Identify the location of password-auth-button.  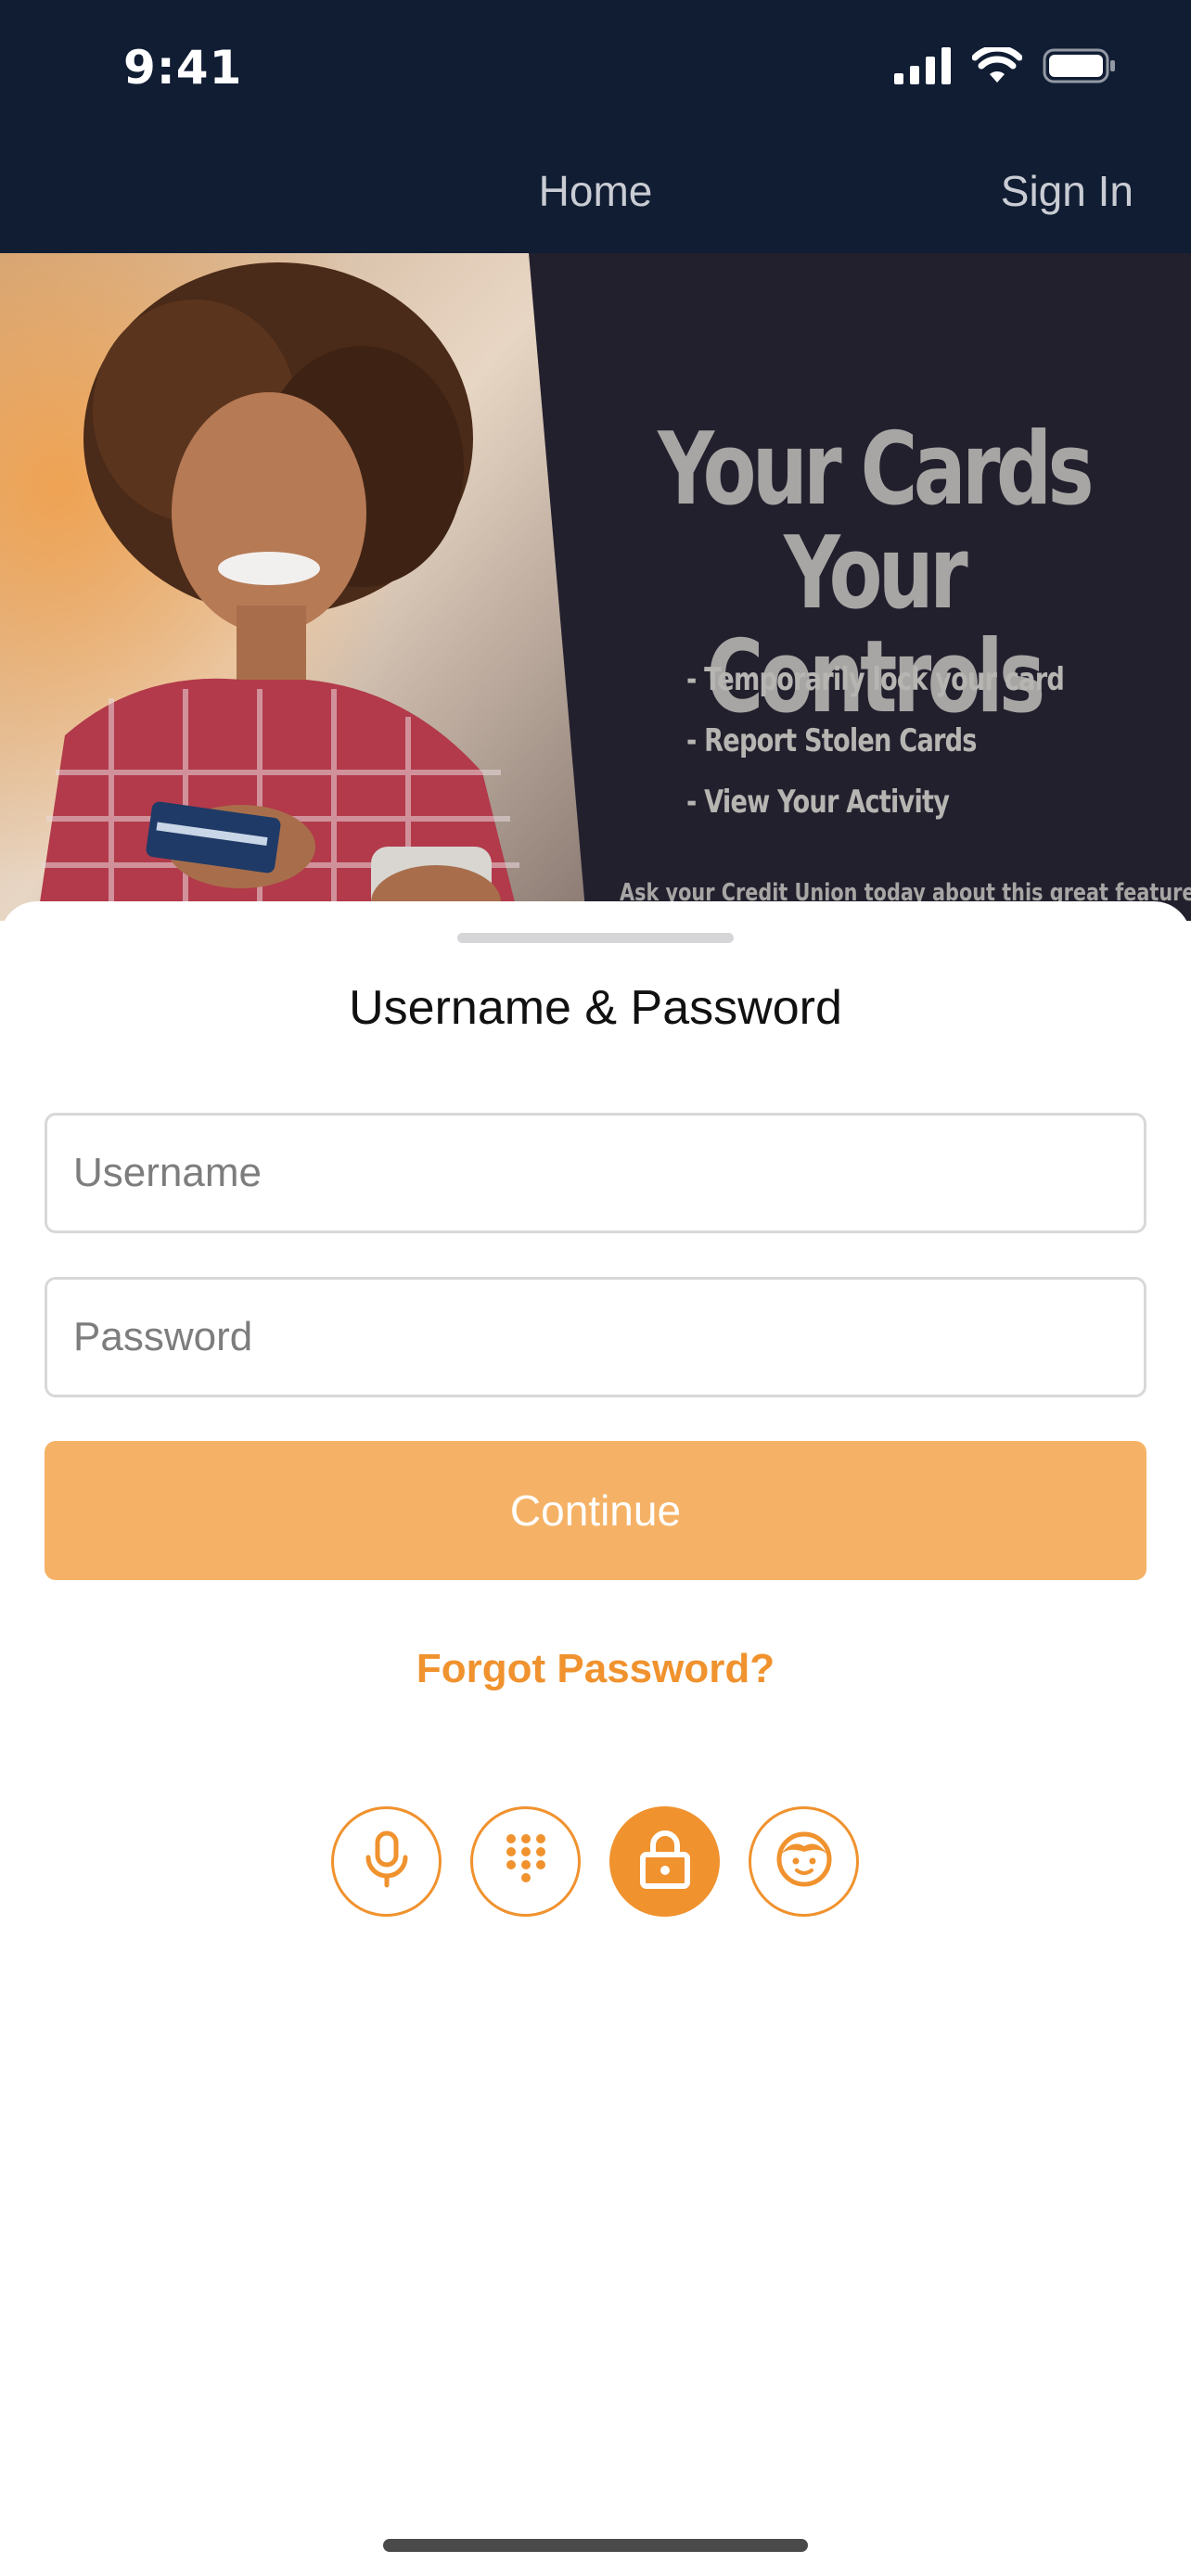
(664, 1861).